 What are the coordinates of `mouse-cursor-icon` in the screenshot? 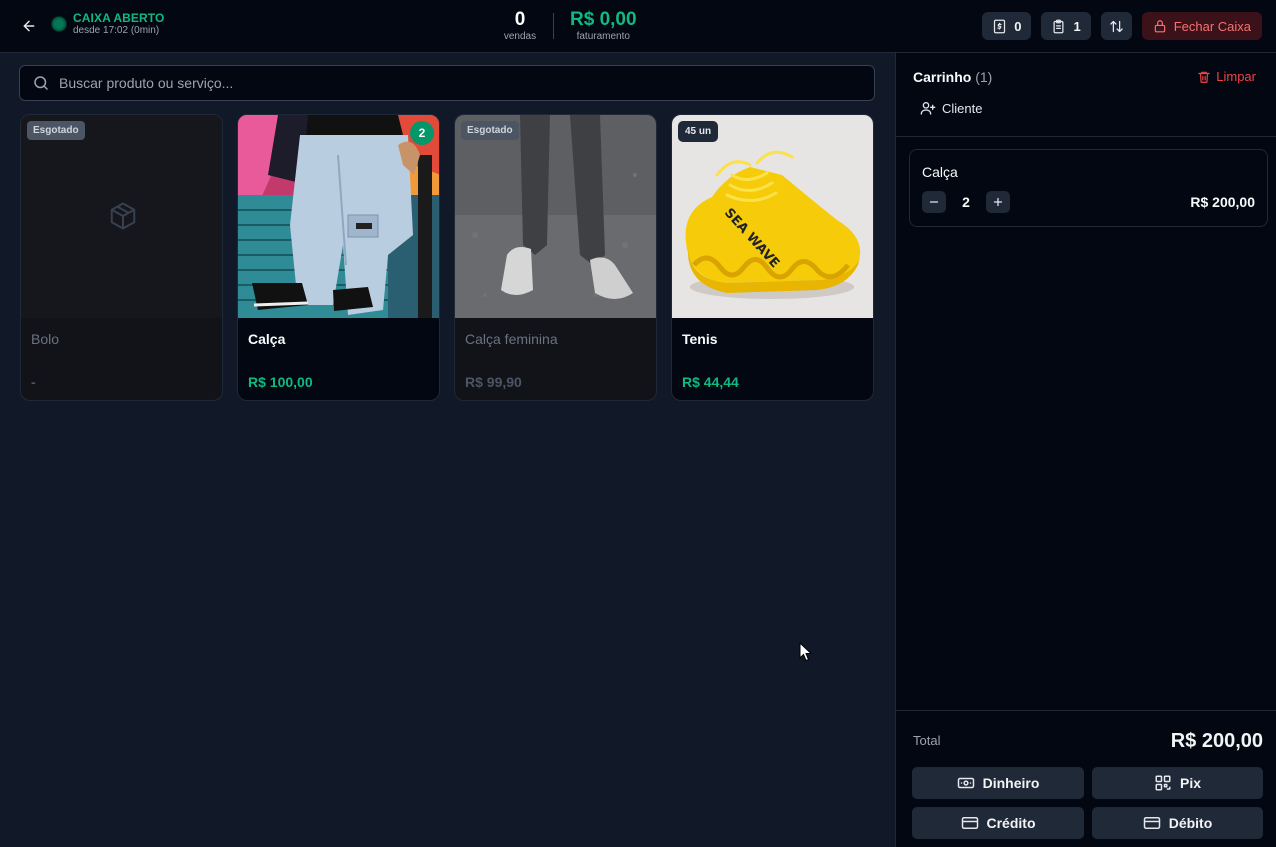 It's located at (806, 652).